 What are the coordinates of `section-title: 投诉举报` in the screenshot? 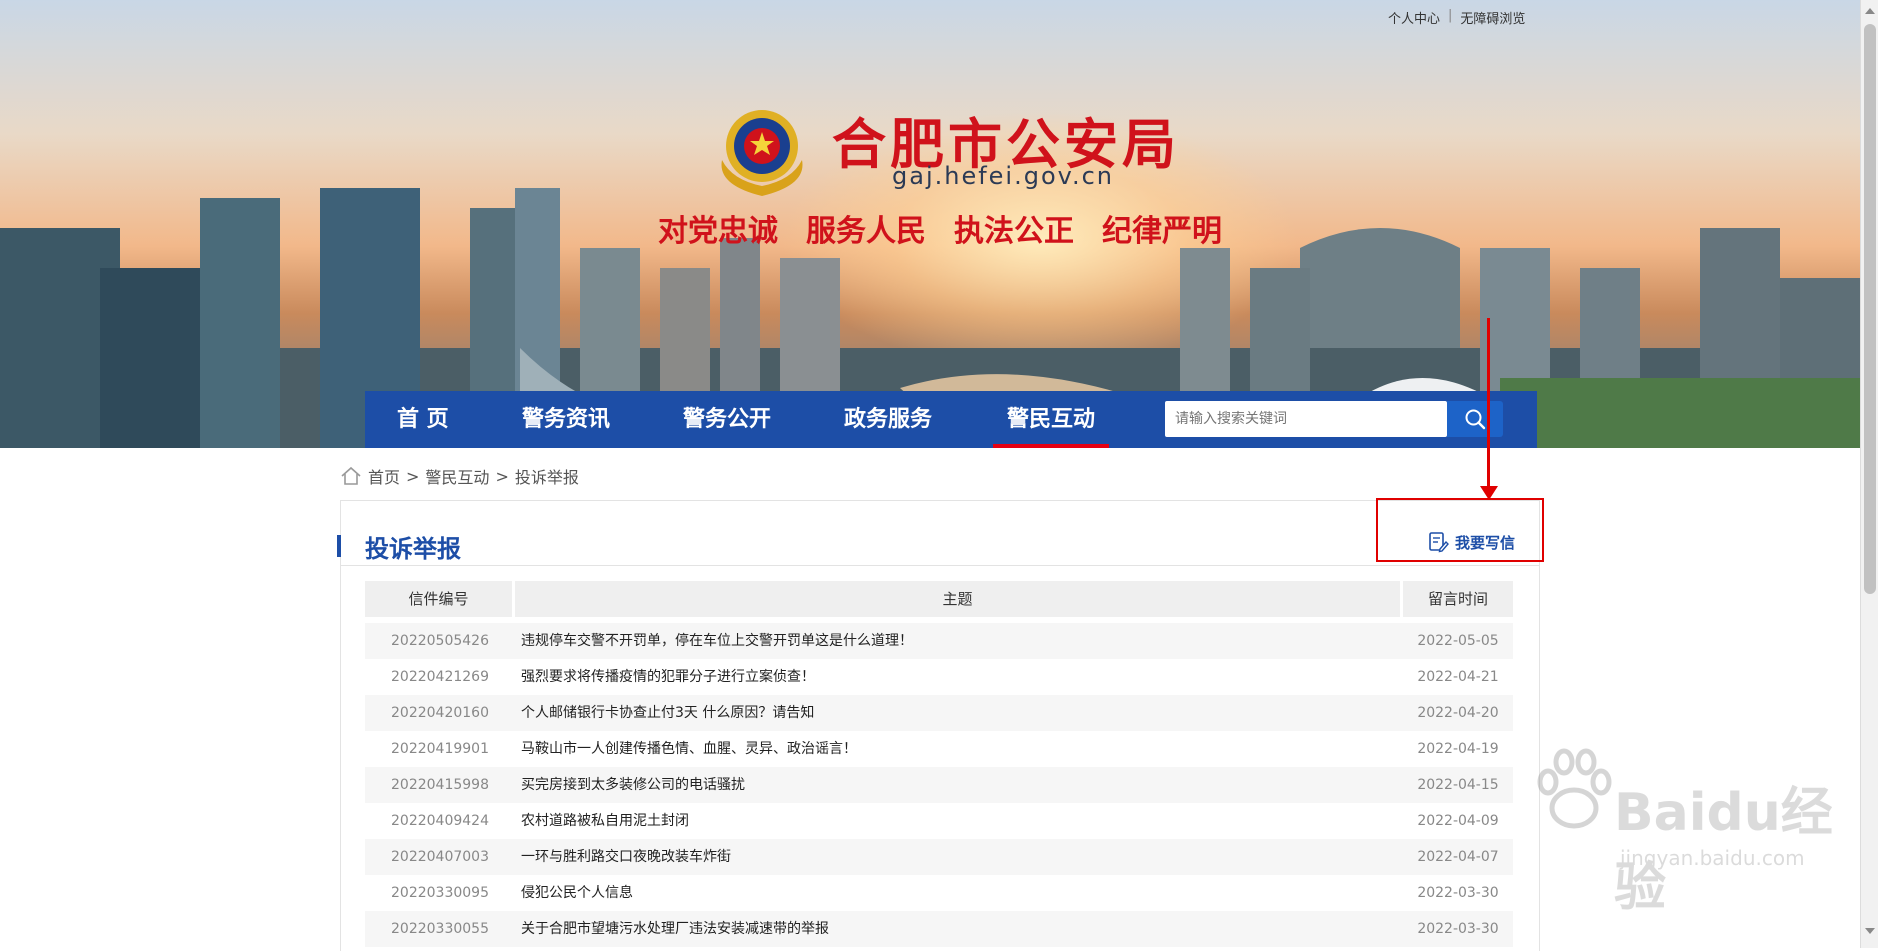 It's located at (413, 549).